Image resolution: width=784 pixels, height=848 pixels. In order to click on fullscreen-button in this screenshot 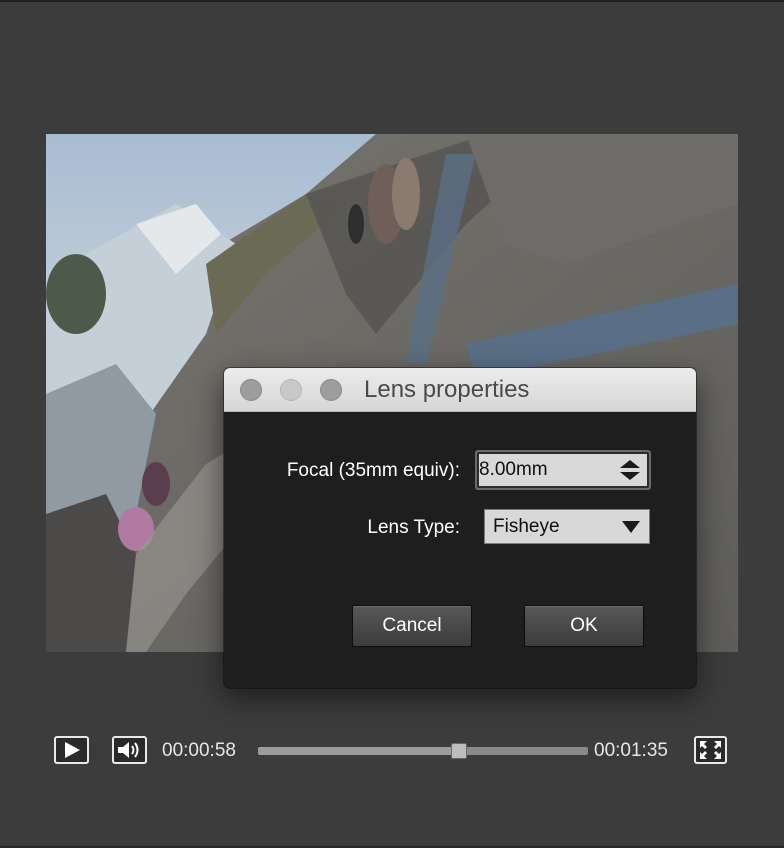, I will do `click(710, 750)`.